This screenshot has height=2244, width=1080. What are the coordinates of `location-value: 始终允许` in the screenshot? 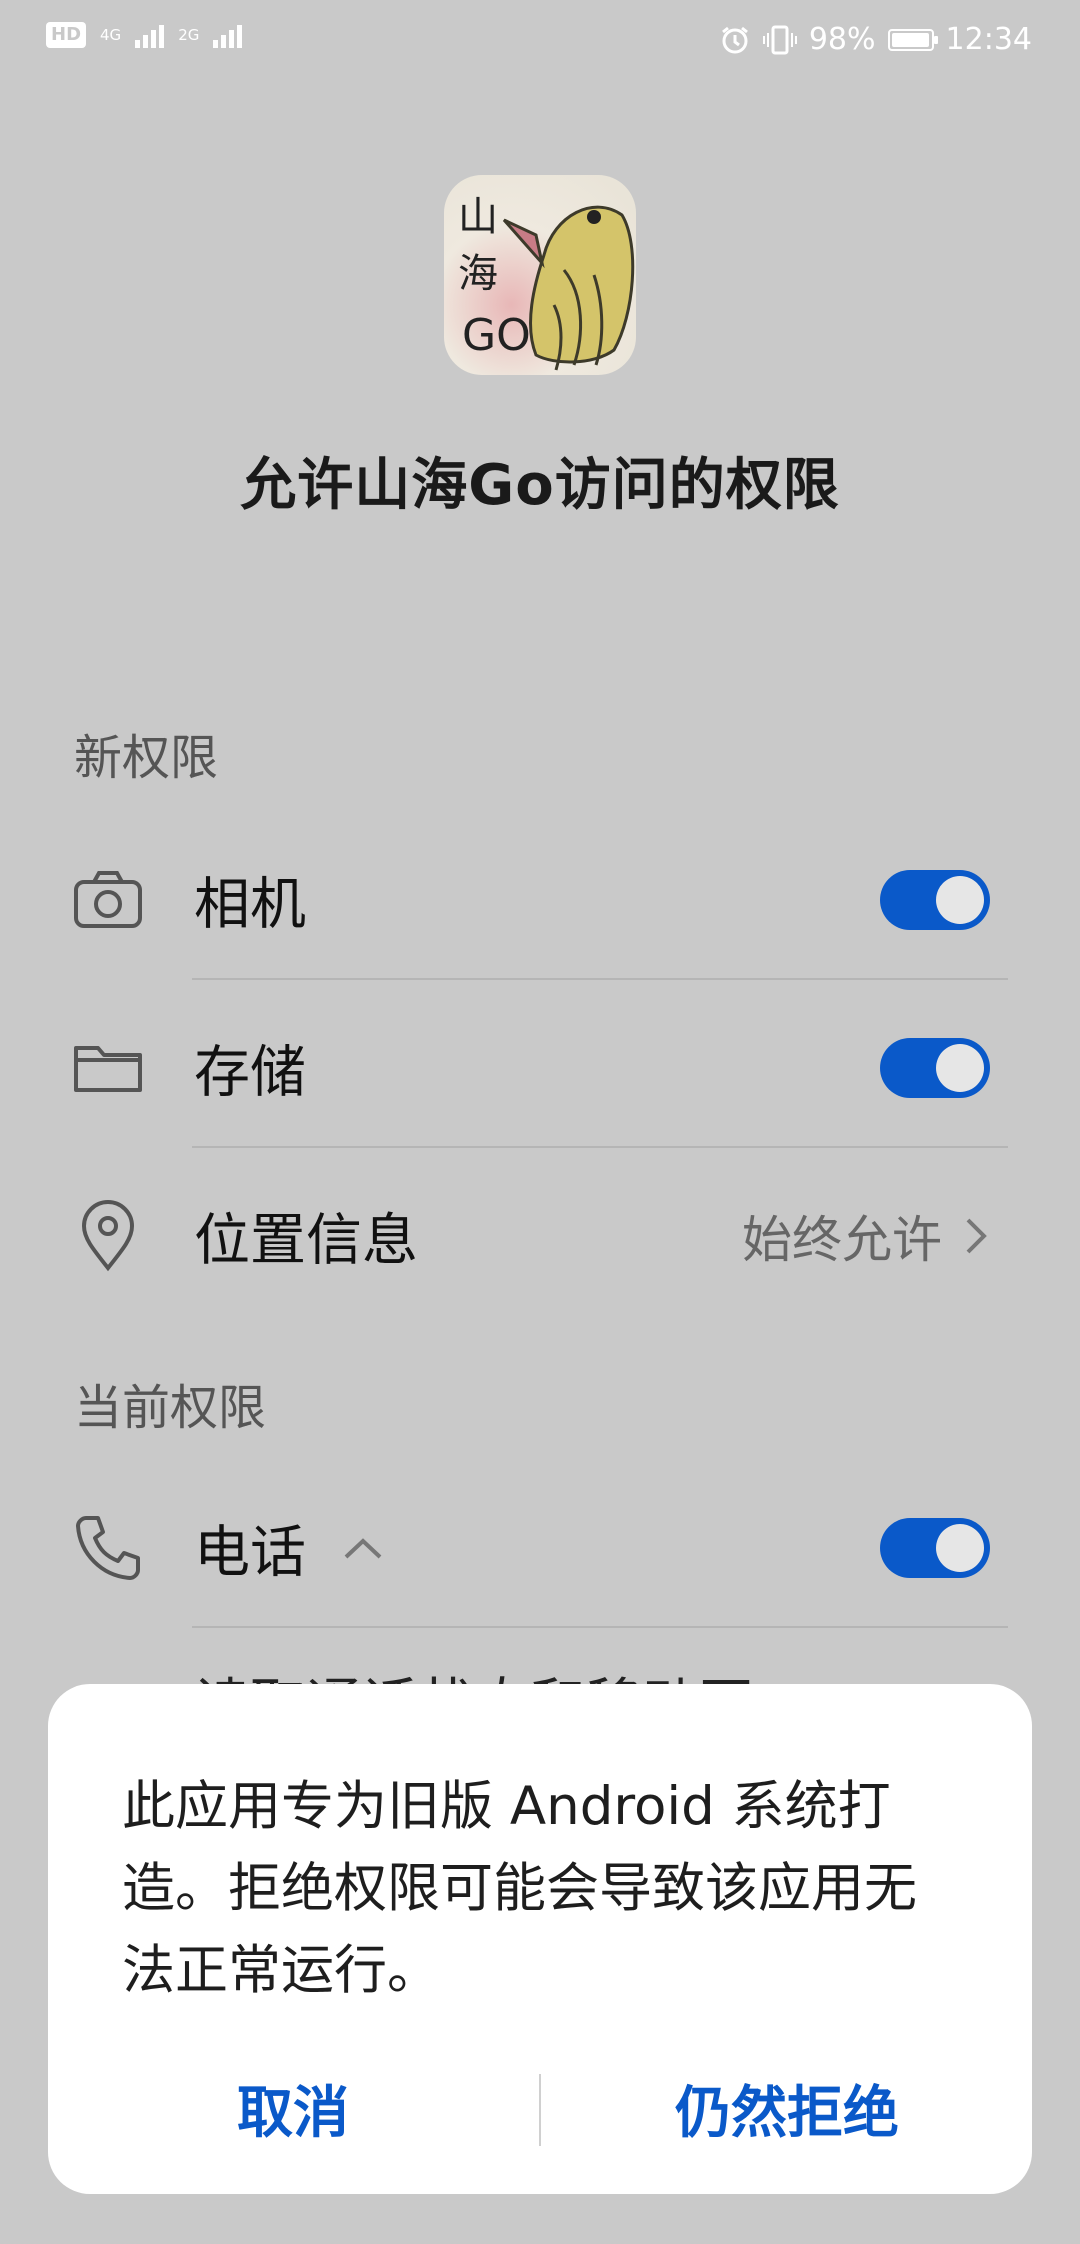 It's located at (842, 1240).